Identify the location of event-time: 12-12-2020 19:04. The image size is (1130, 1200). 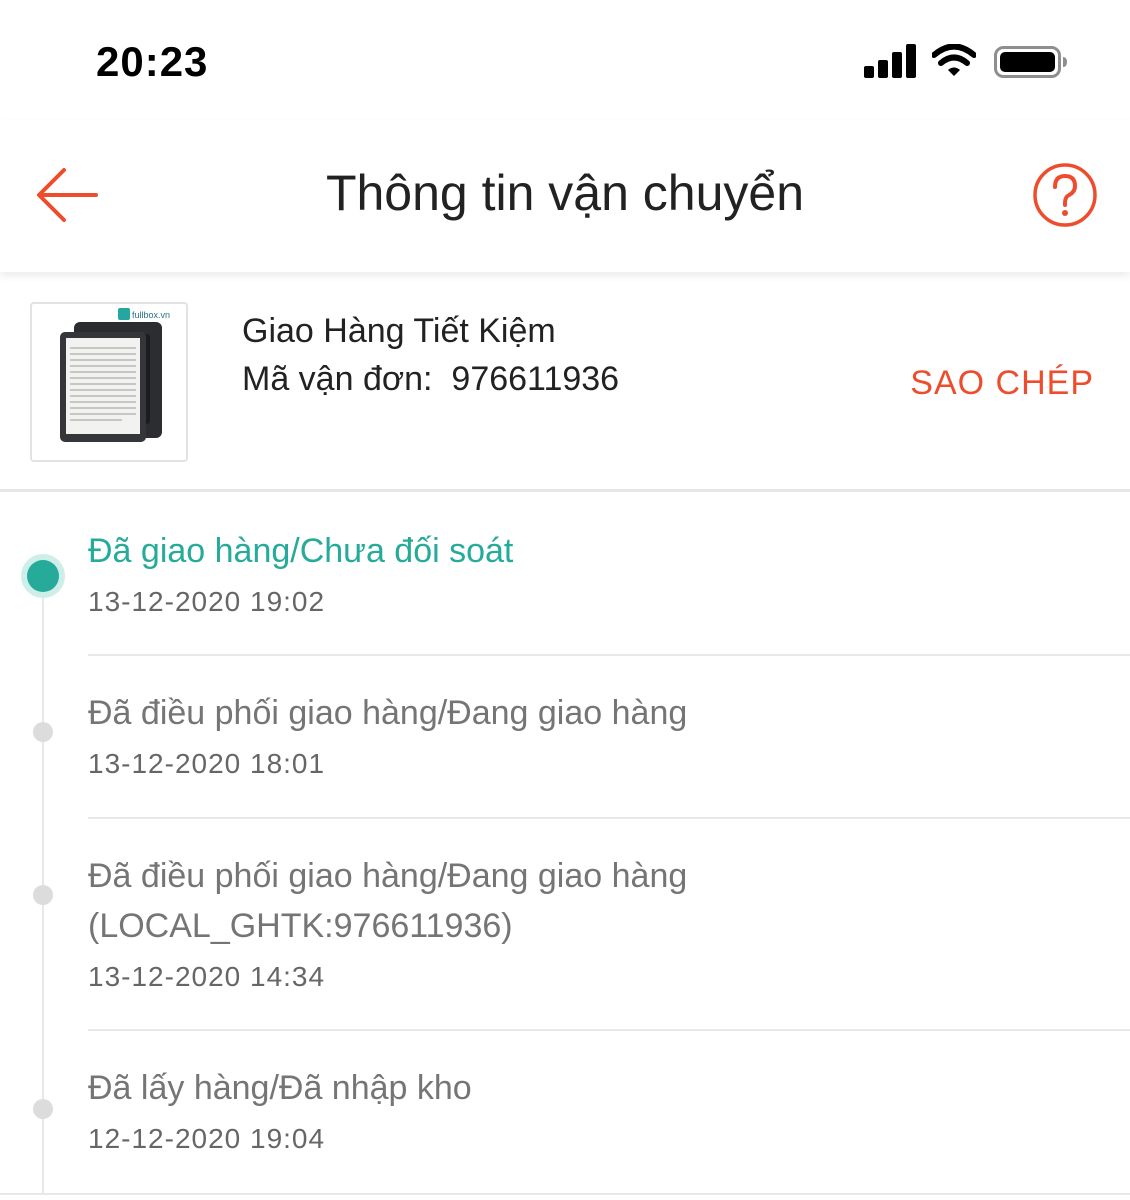
(207, 1138).